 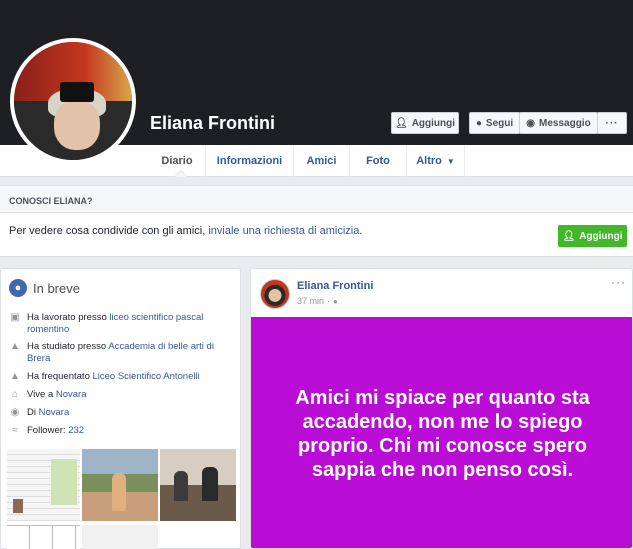 I want to click on intro-item-from: ◉ Di Novara, so click(x=121, y=413).